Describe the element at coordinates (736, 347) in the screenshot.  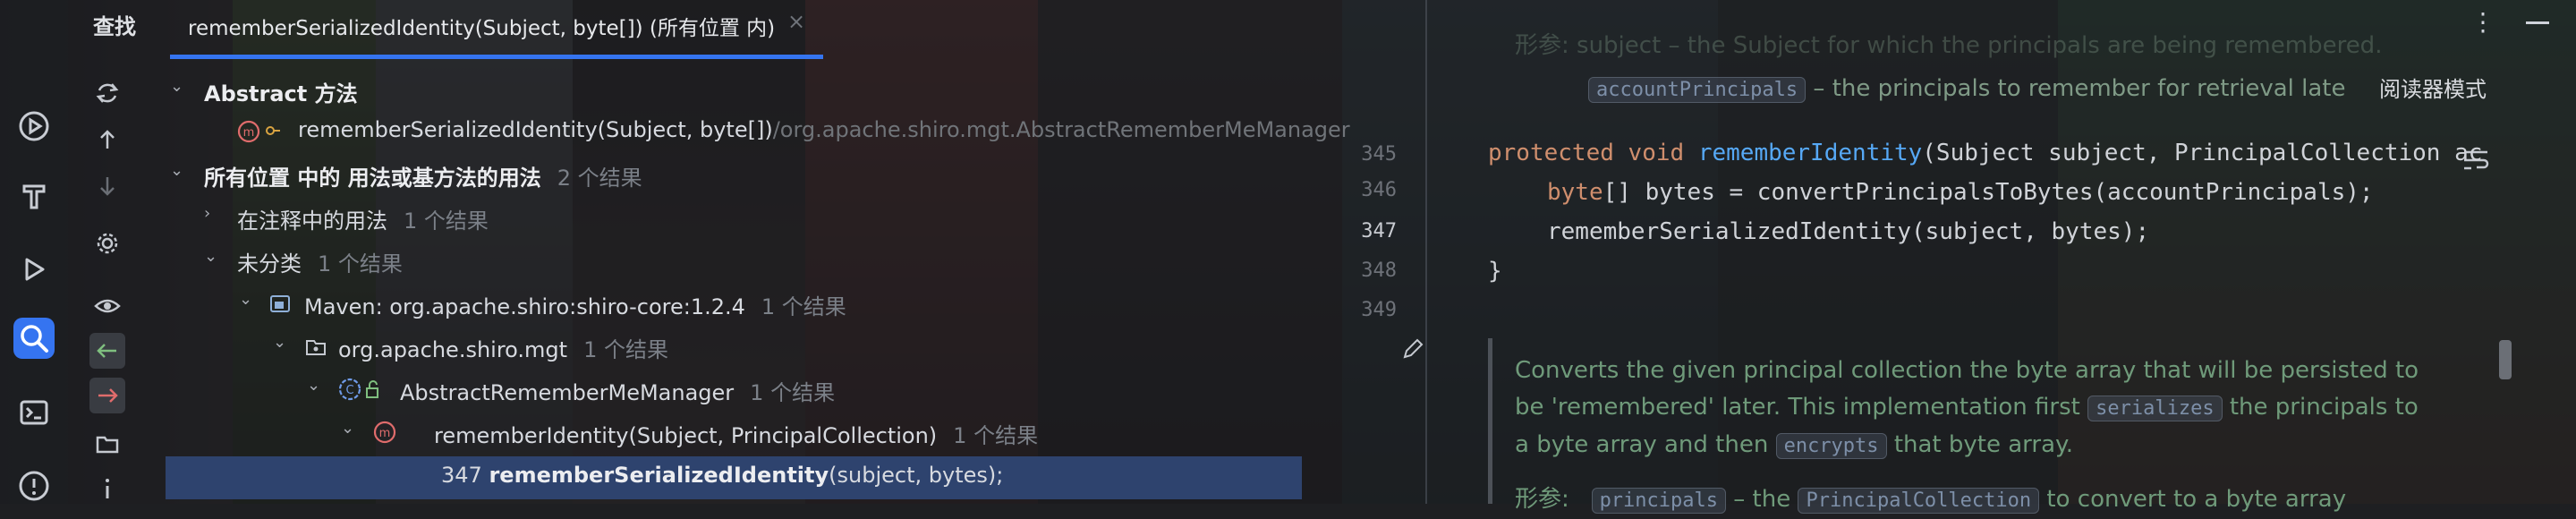
I see `tree-node-package: ⌄ org.apache.shiro.mgt 1 个结果` at that location.